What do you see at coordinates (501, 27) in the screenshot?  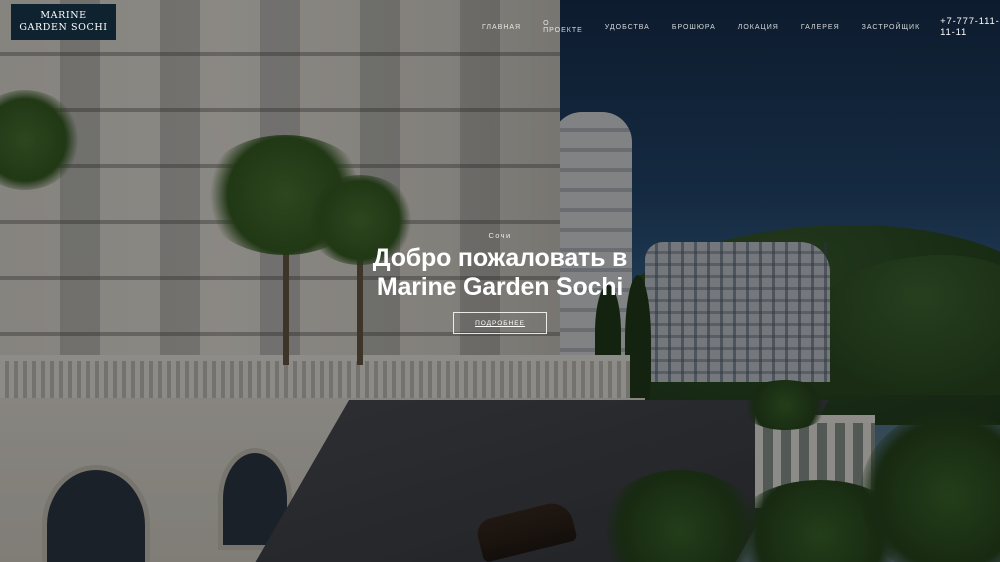 I see `nav-link-home: ГЛАВНАЯ` at bounding box center [501, 27].